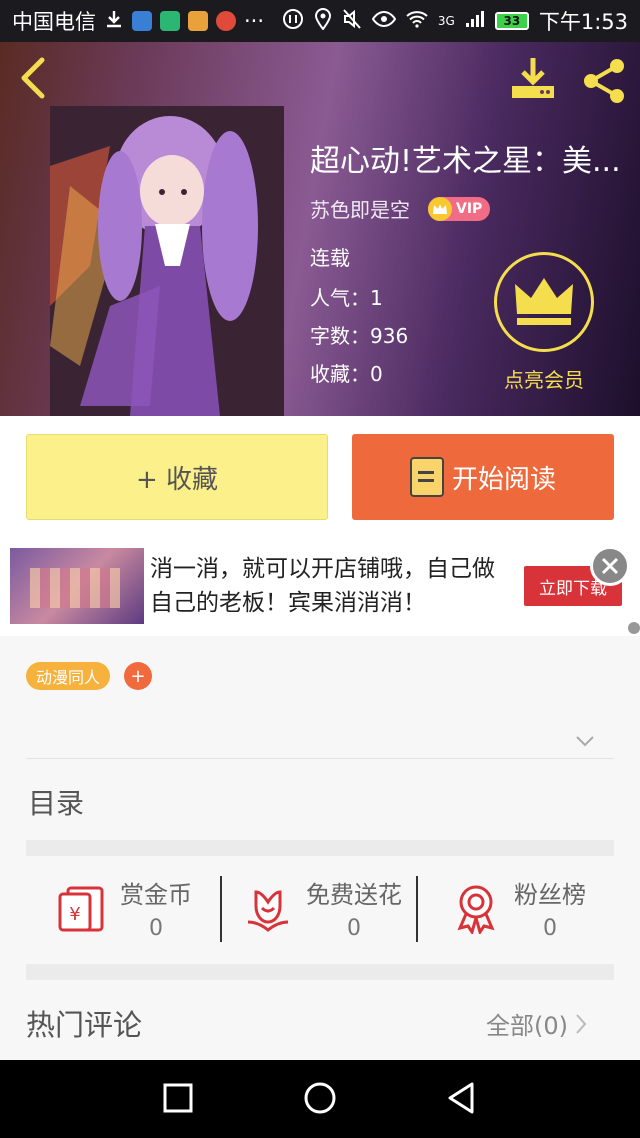 This screenshot has height=1138, width=640. Describe the element at coordinates (417, 21) in the screenshot. I see `wifi-icon` at that location.